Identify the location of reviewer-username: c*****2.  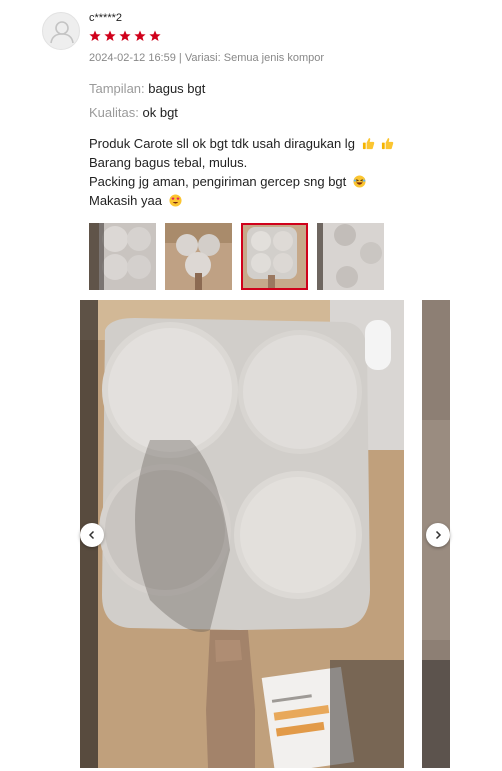
(106, 18).